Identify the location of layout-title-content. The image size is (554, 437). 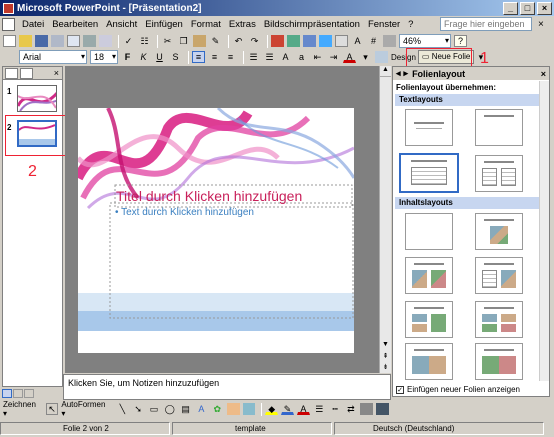
(499, 231).